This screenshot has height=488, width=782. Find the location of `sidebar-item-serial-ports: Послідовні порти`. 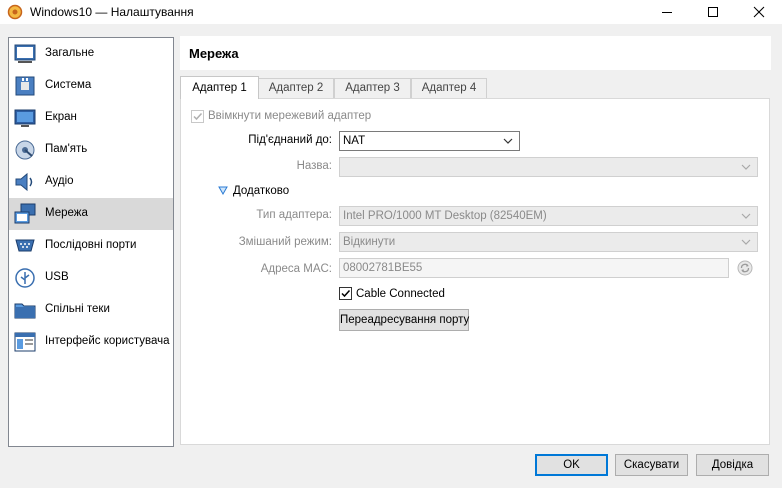

sidebar-item-serial-ports: Послідовні порти is located at coordinates (91, 246).